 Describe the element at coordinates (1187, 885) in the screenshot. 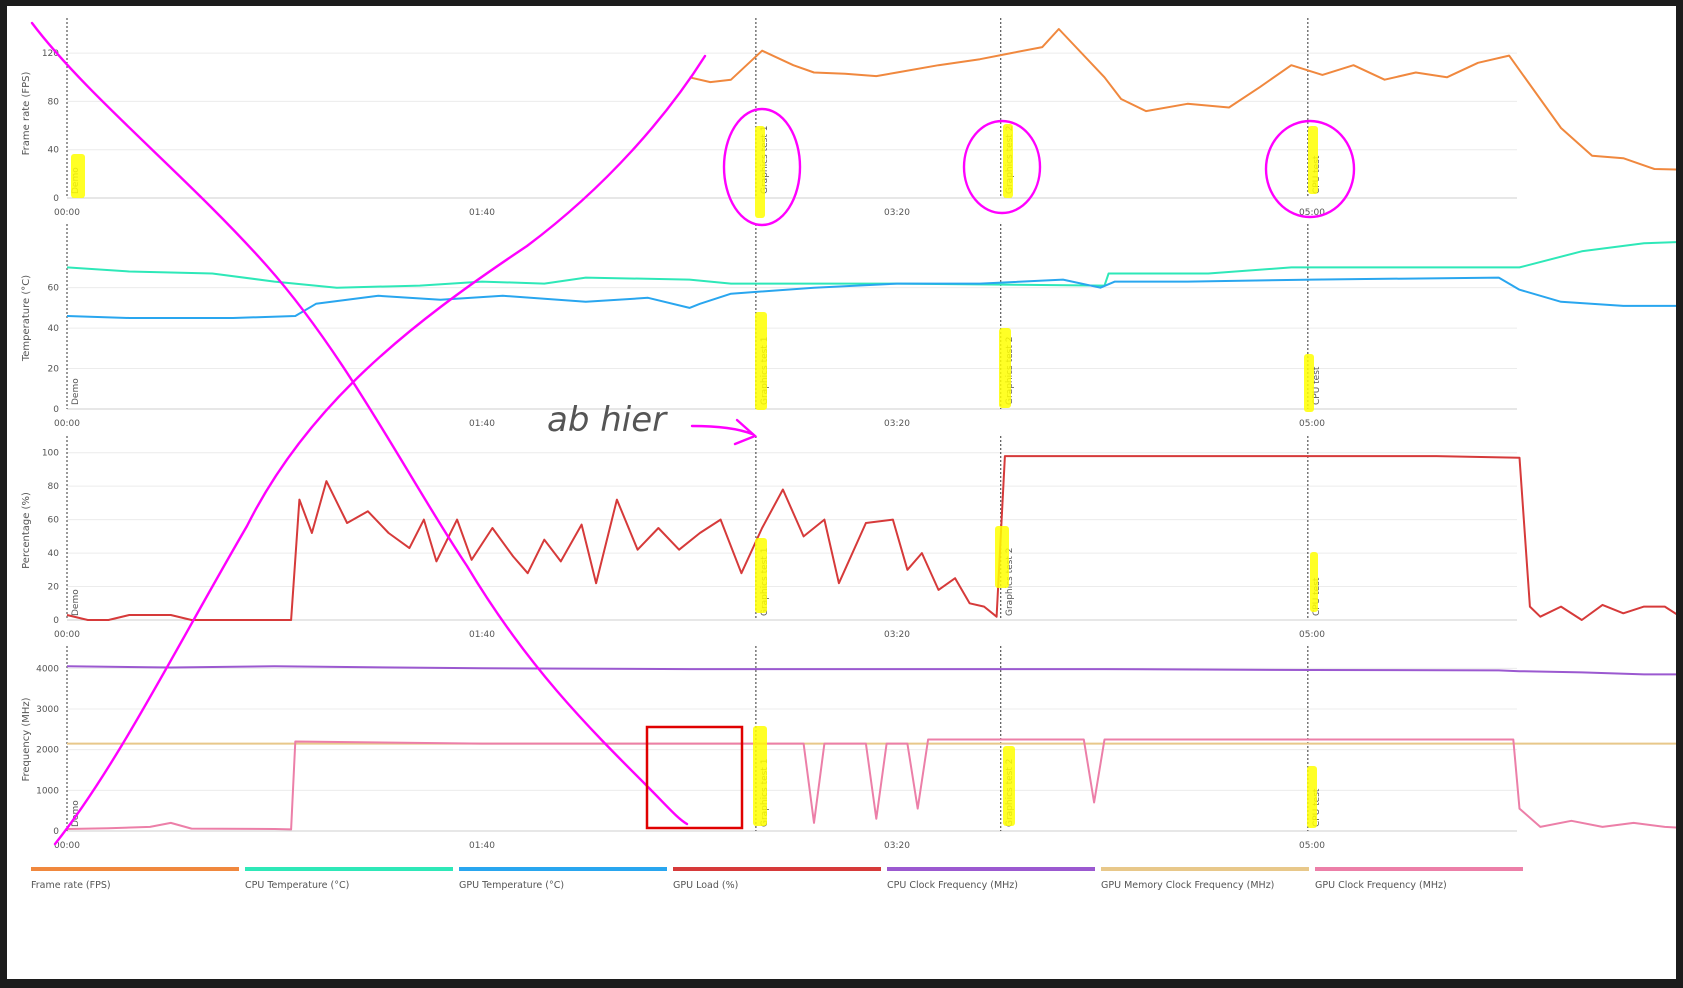

I see `legend-label: GPU Memory Clock Frequency (MHz)` at that location.